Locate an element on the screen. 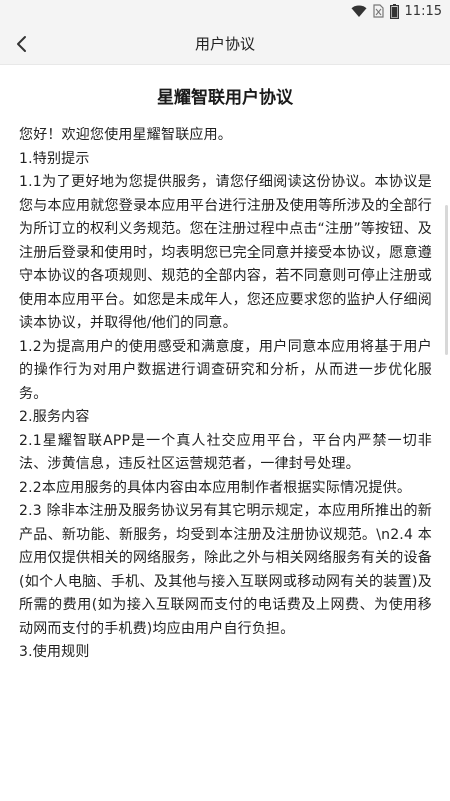 The image size is (450, 801). page-title: 用户协议 is located at coordinates (224, 44).